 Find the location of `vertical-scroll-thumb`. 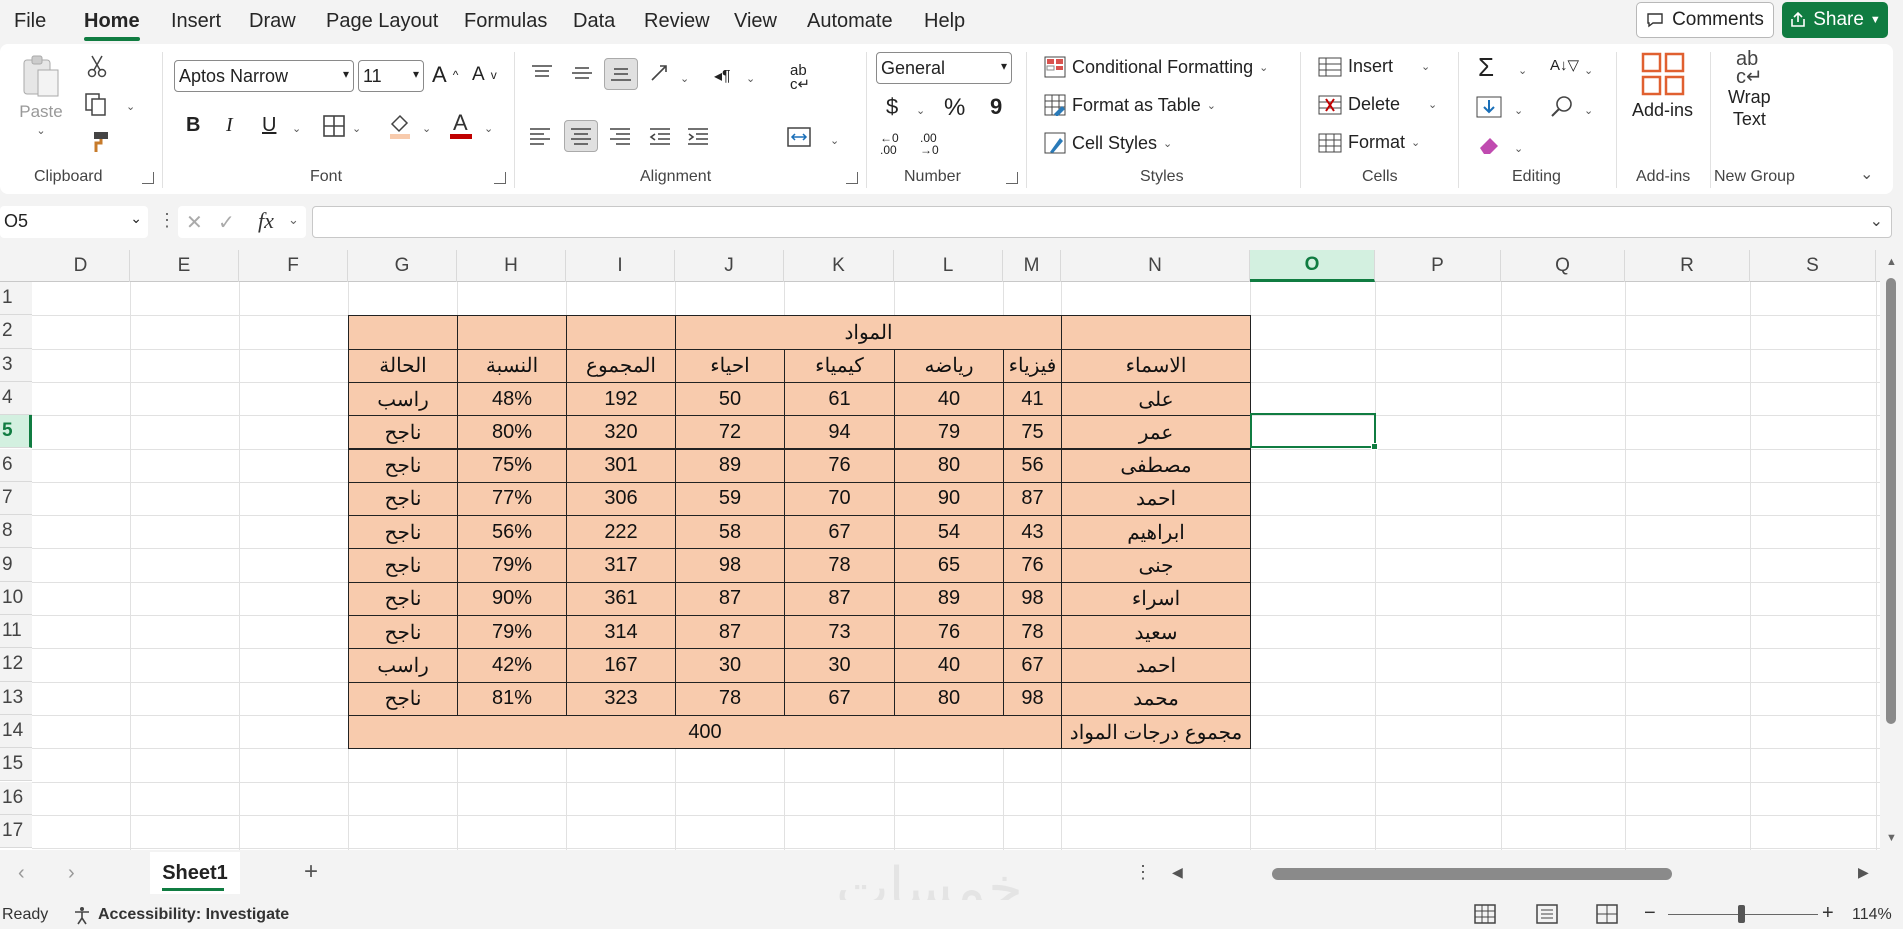

vertical-scroll-thumb is located at coordinates (1891, 501).